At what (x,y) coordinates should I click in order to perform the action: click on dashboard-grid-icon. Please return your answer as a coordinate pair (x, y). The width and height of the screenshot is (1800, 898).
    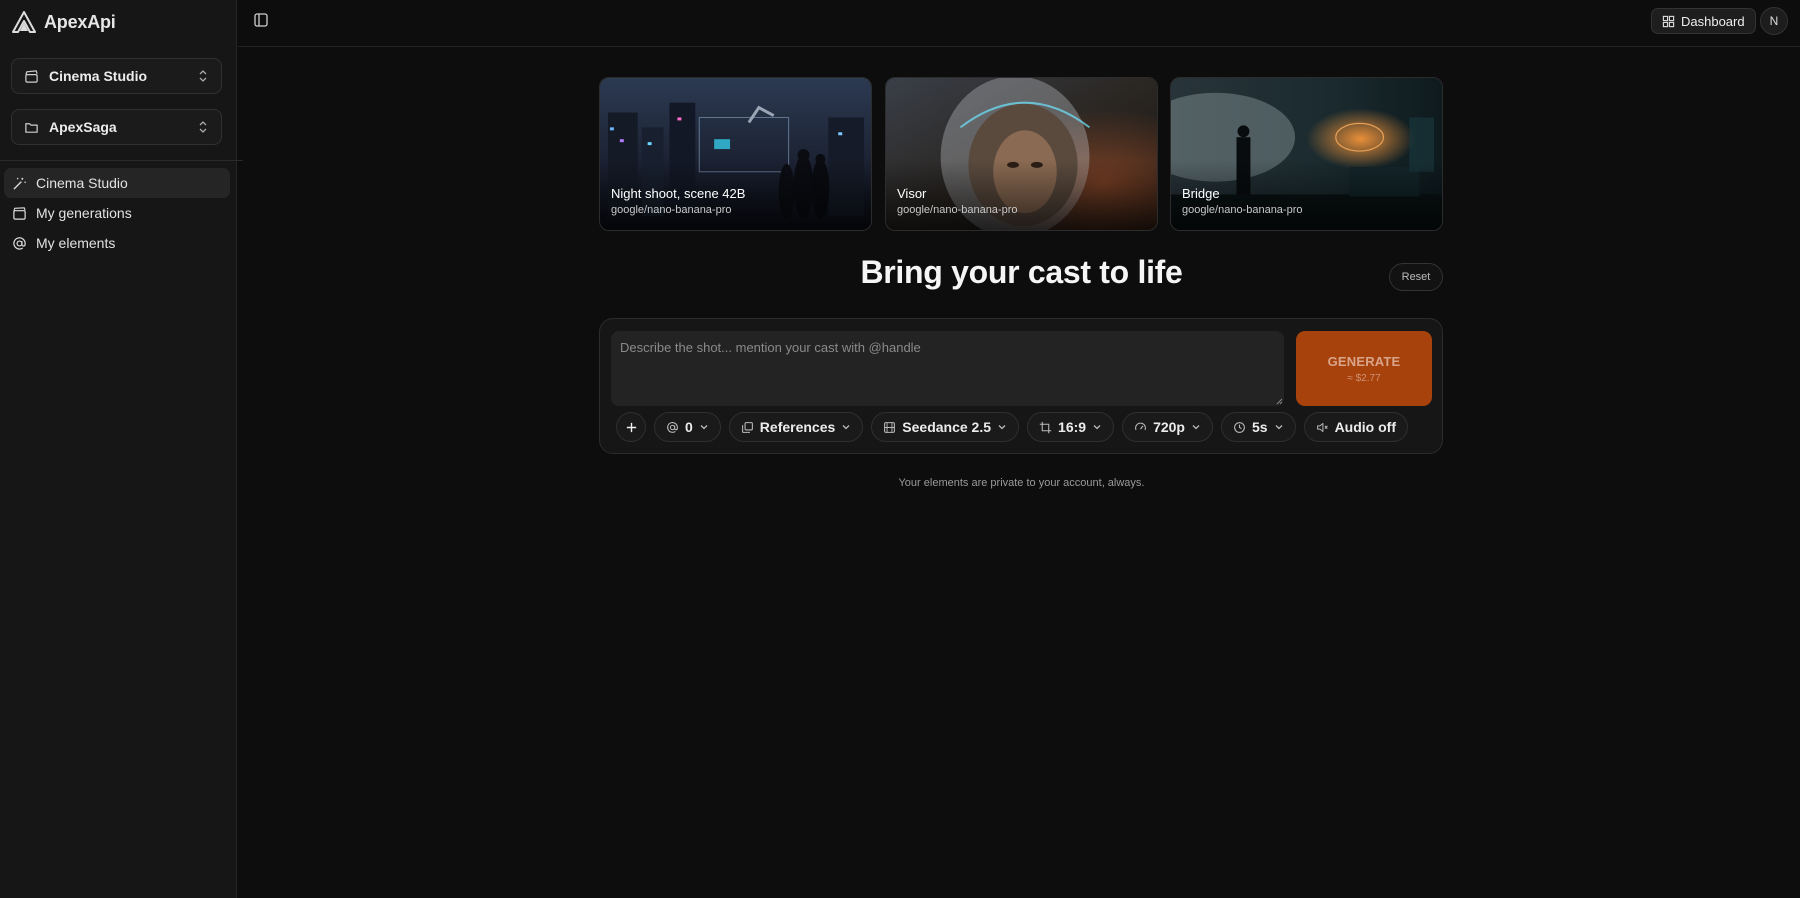
    Looking at the image, I should click on (1668, 21).